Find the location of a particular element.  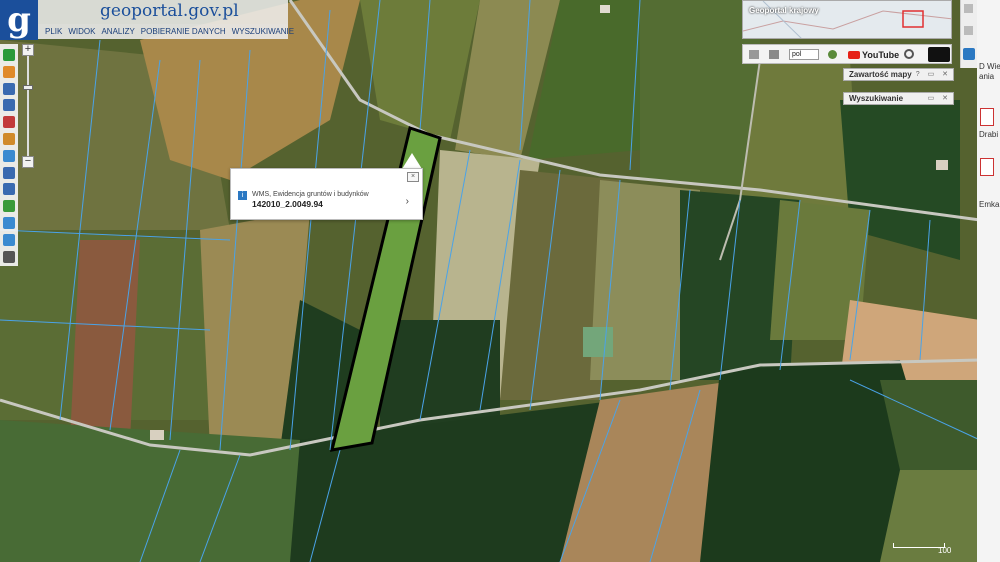

zoom-slider-handle is located at coordinates (28, 87).